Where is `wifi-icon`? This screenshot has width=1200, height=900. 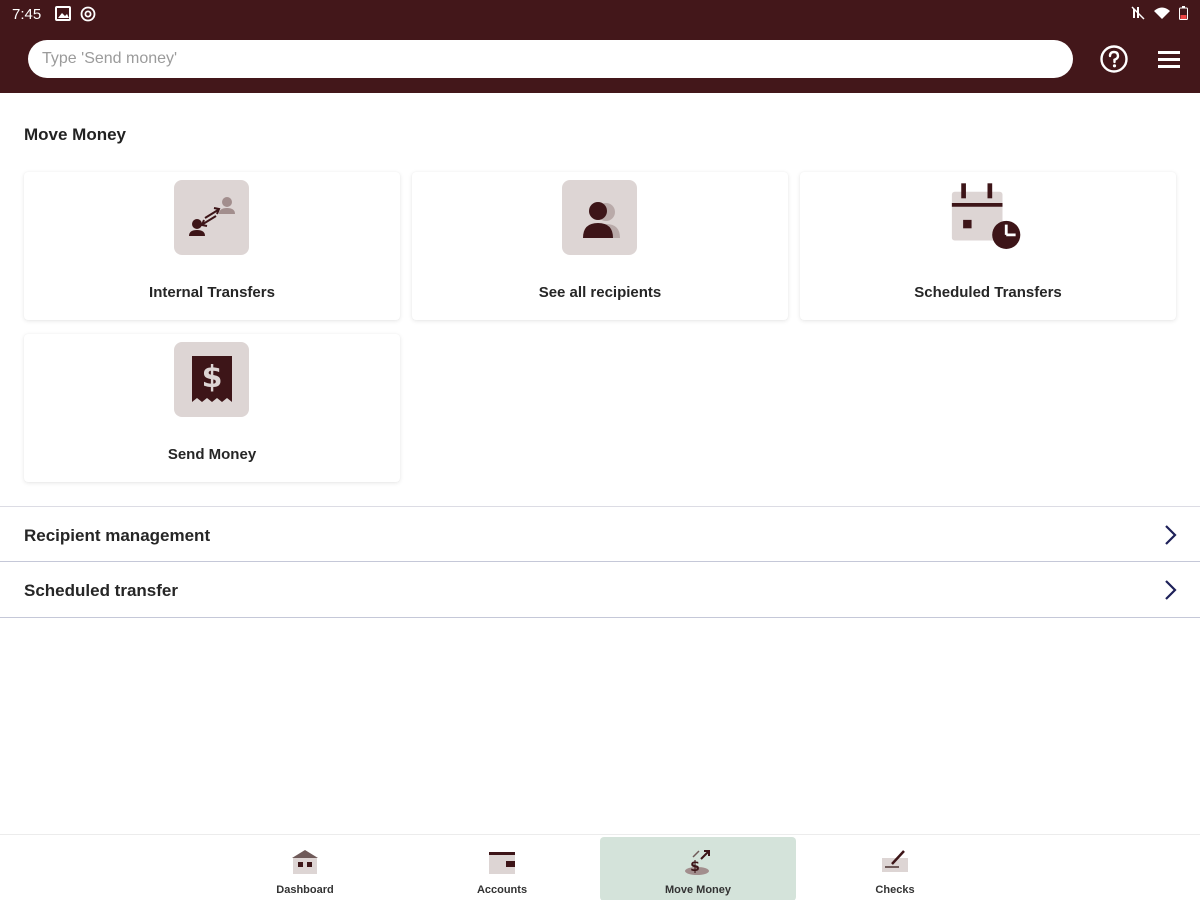
wifi-icon is located at coordinates (1162, 15).